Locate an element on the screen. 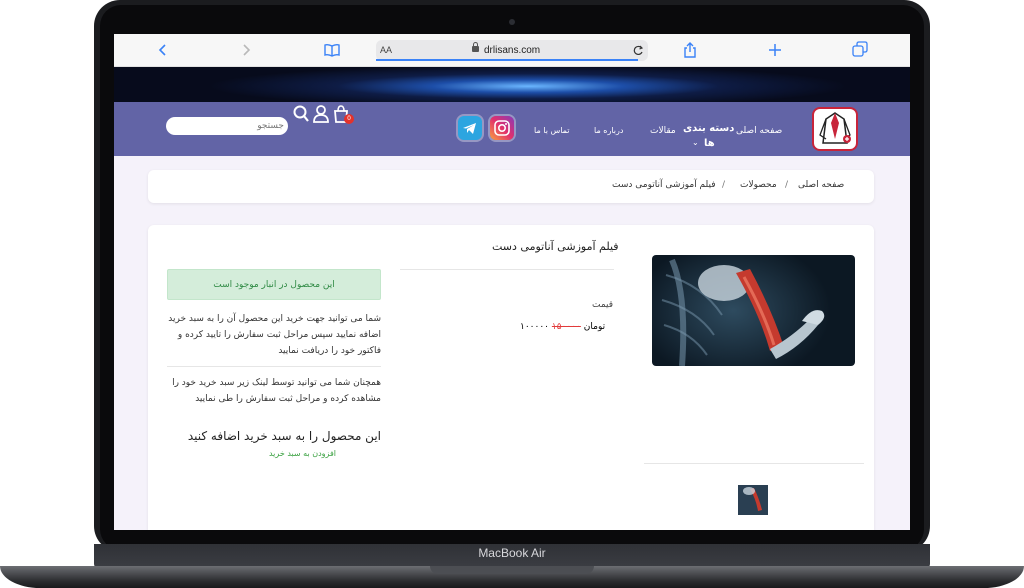  user-icon is located at coordinates (321, 114).